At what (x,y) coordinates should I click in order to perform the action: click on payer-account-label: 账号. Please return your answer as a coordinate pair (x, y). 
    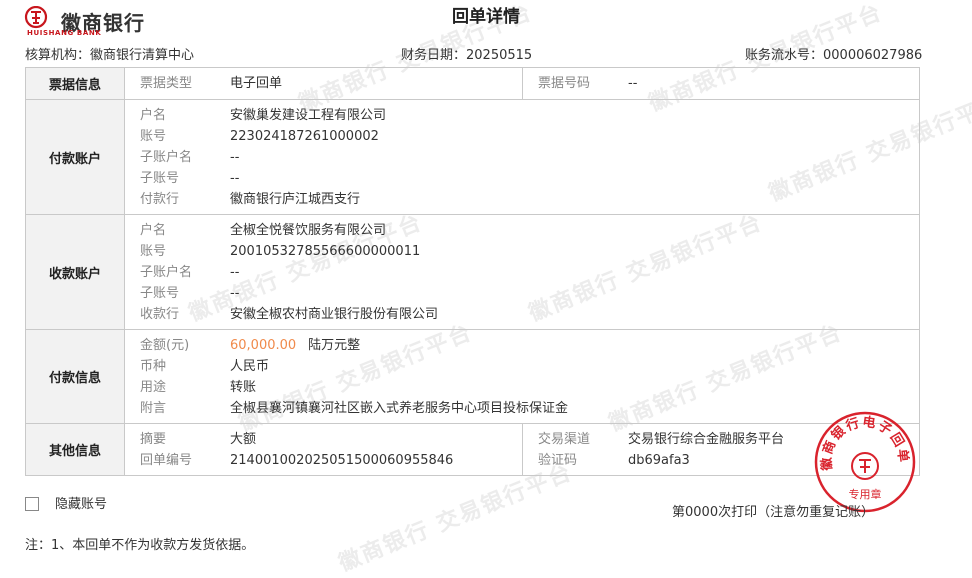
    Looking at the image, I should click on (153, 136).